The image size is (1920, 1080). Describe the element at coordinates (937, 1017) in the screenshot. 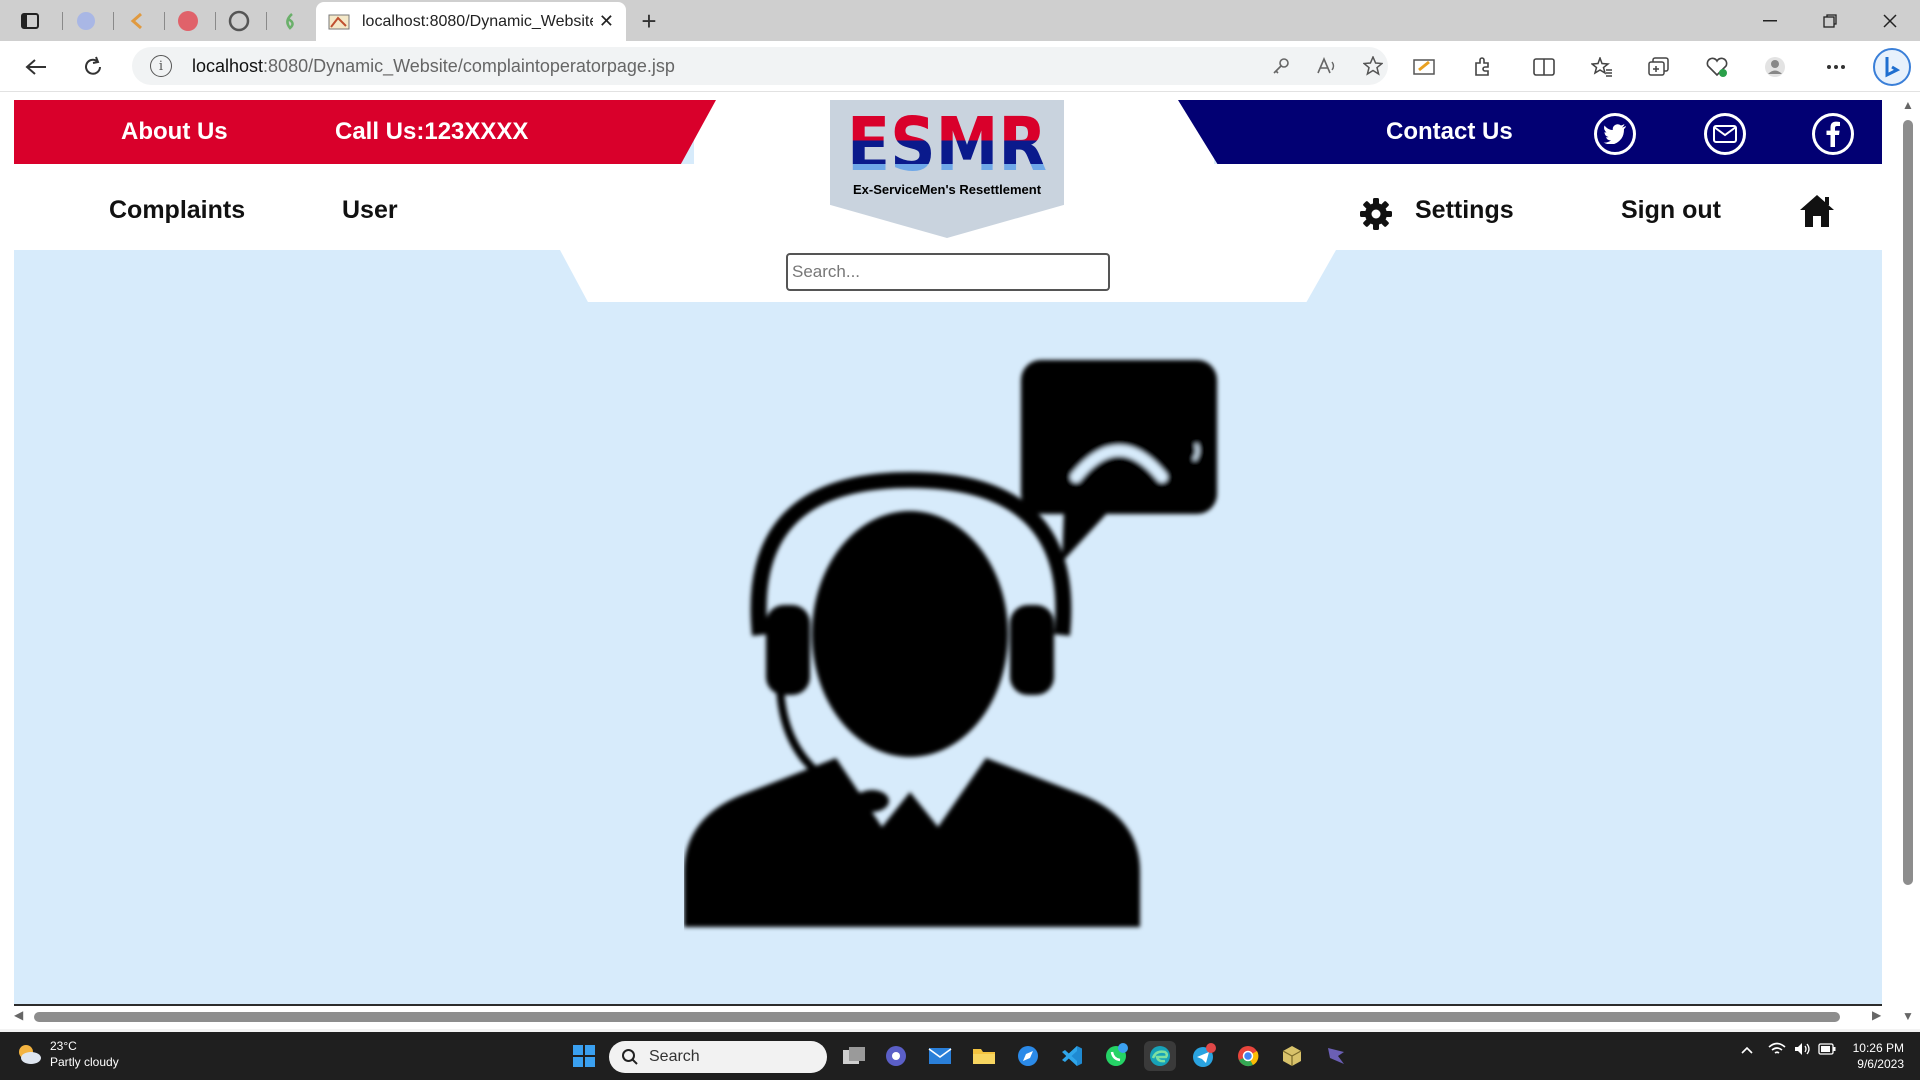

I see `horizontal-scroll-thumb` at that location.